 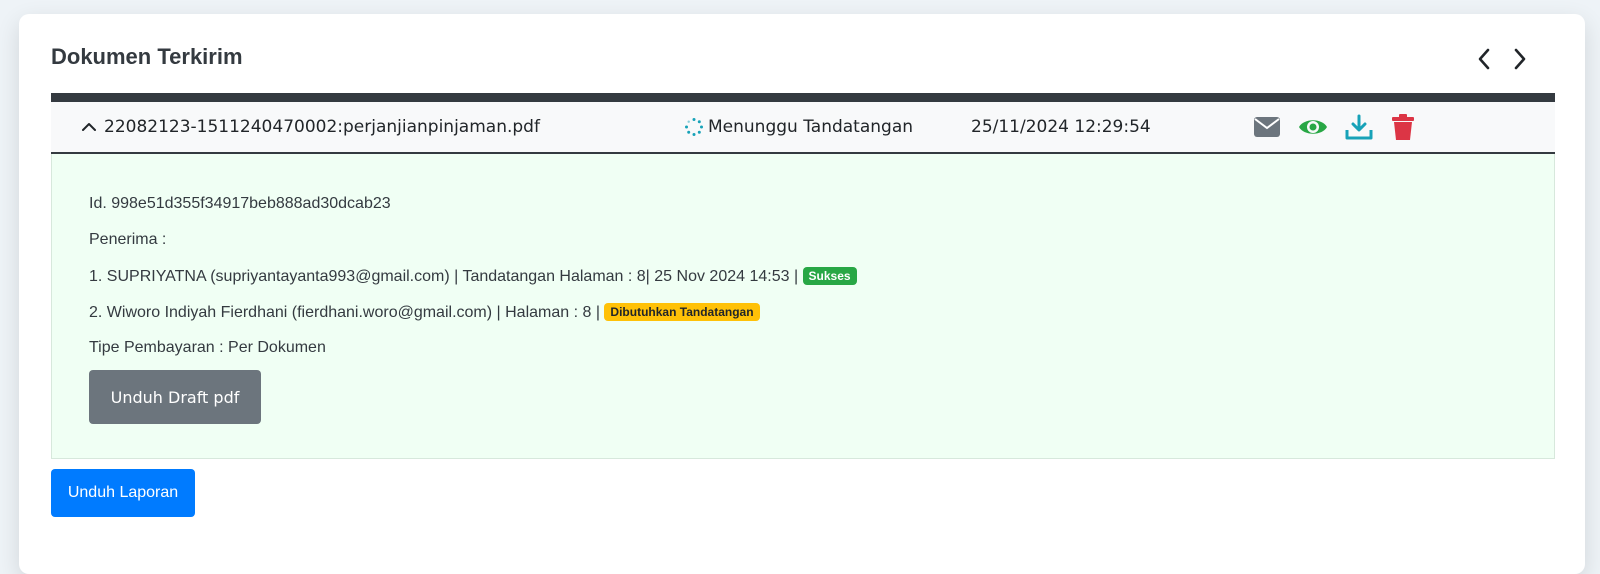 I want to click on spinner-icon, so click(x=694, y=127).